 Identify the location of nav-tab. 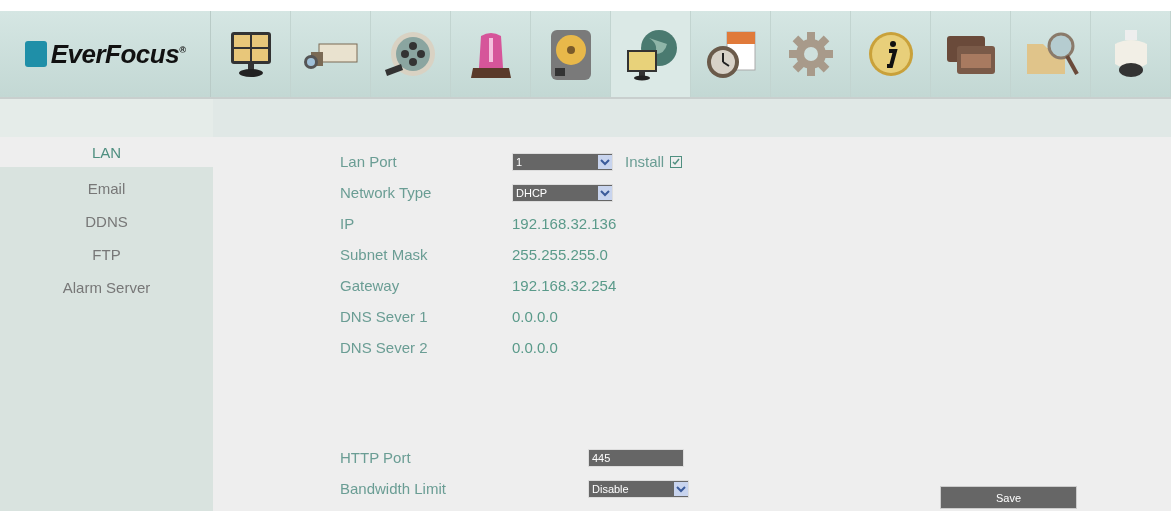
(651, 54).